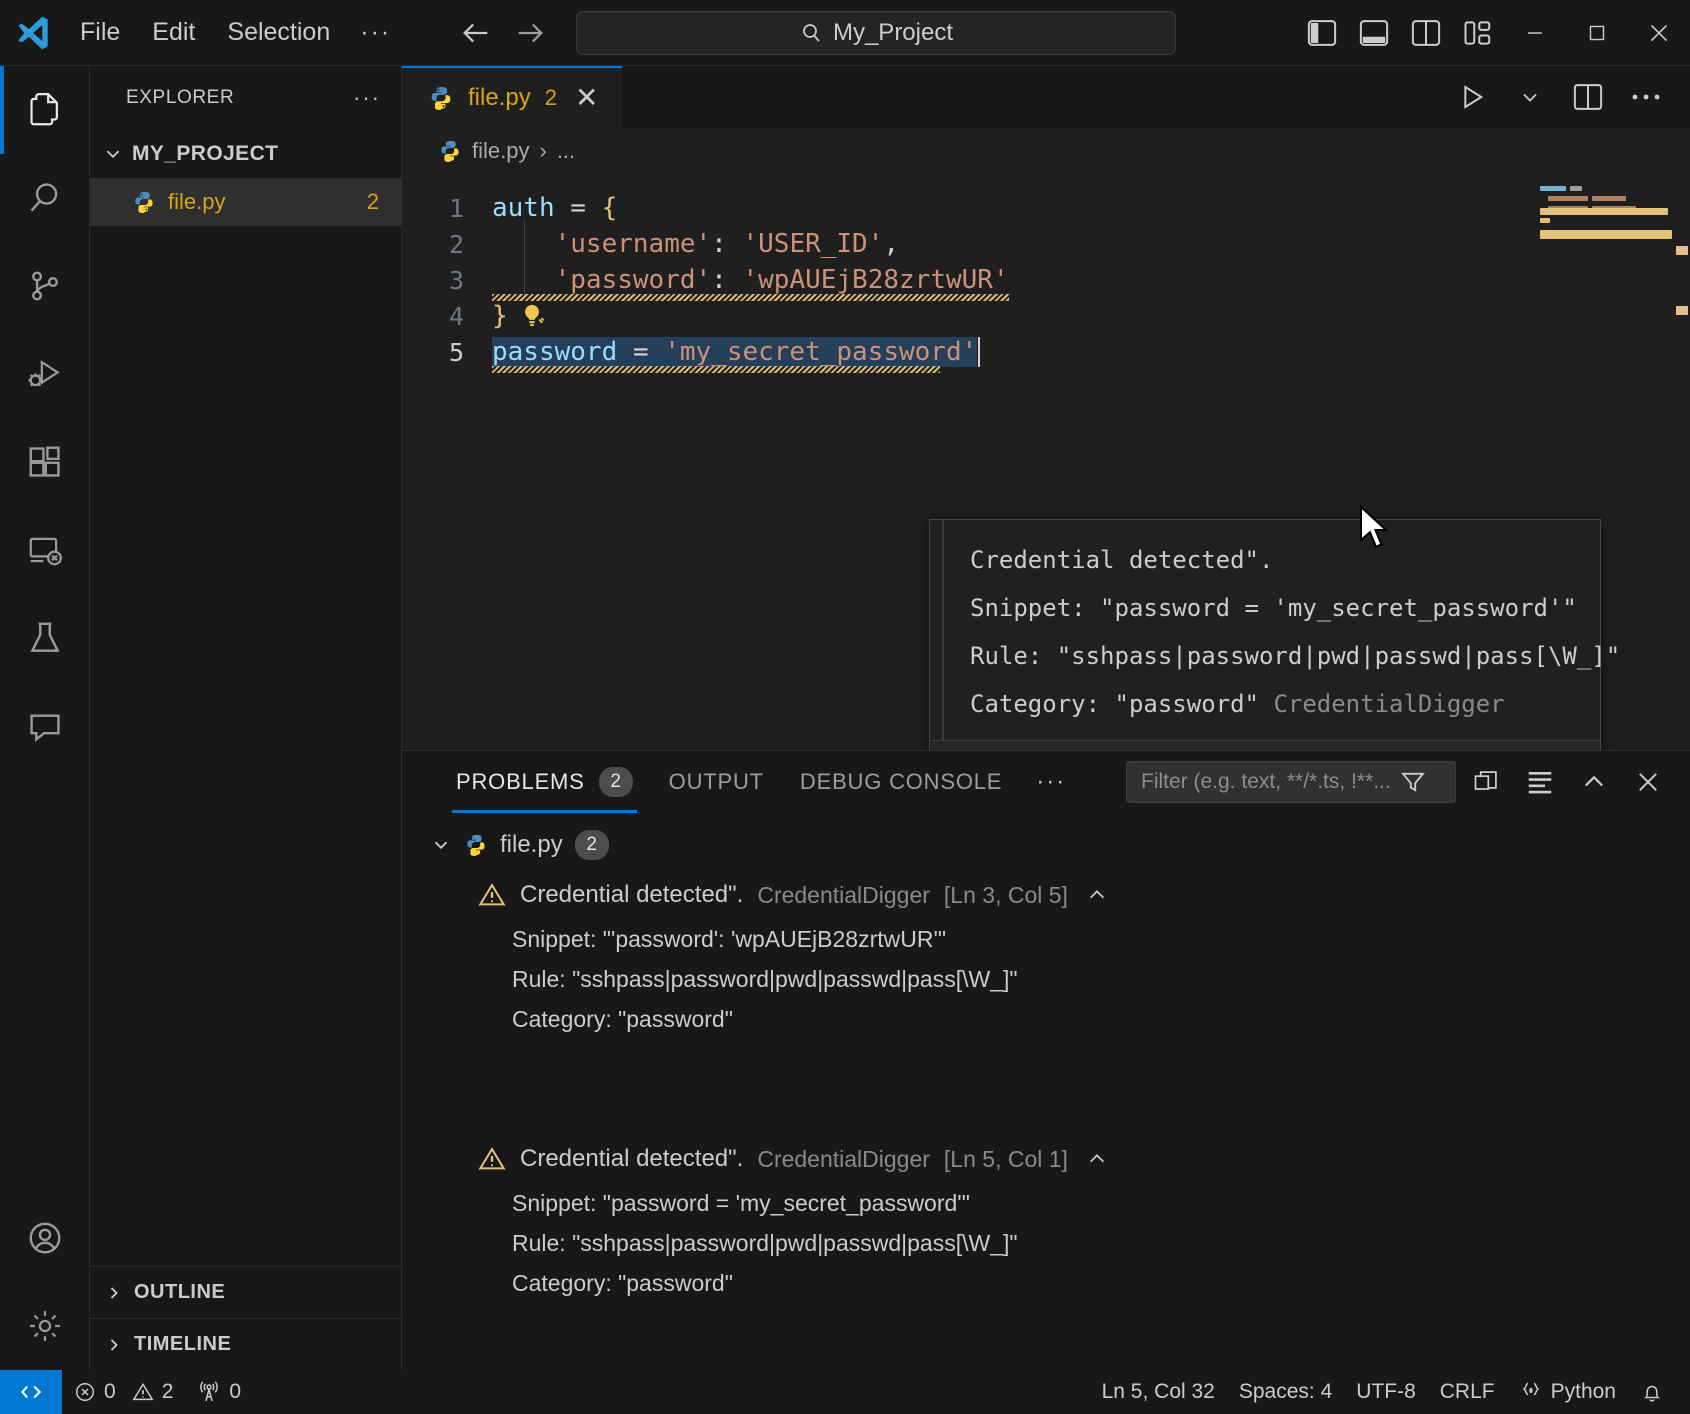 This screenshot has width=1690, height=1414. What do you see at coordinates (586, 98) in the screenshot?
I see `editor-tab-close-icon: ✕` at bounding box center [586, 98].